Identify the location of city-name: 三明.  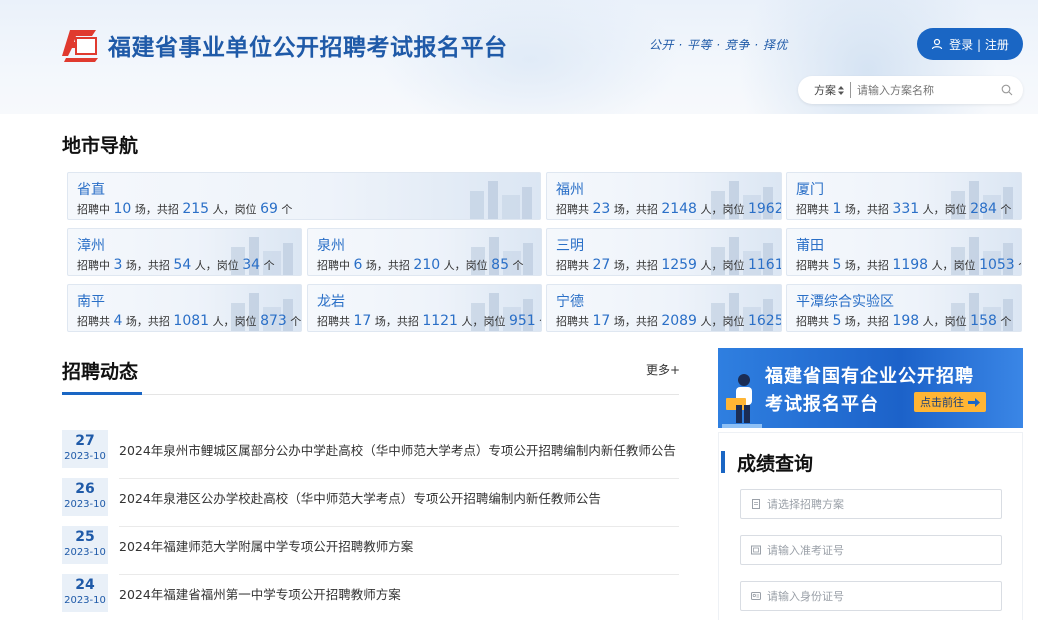
(570, 246).